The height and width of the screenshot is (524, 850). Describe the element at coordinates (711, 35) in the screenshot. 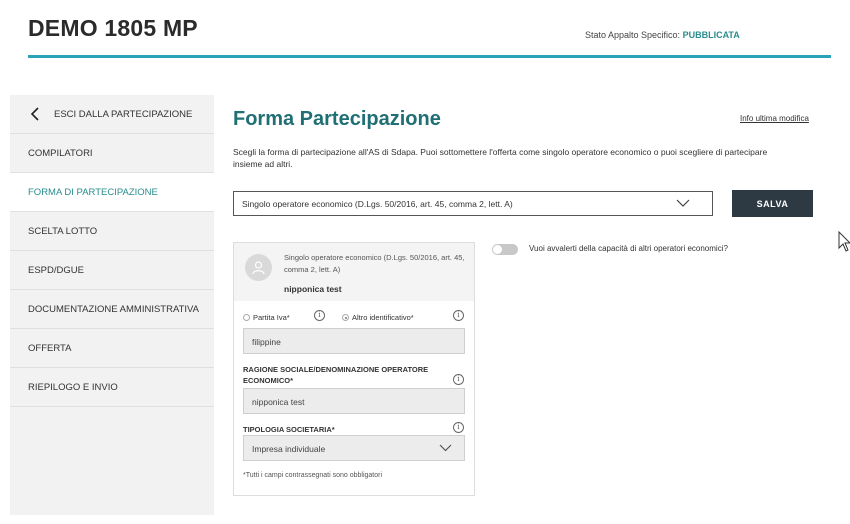

I see `status-value: PUBBLICATA` at that location.